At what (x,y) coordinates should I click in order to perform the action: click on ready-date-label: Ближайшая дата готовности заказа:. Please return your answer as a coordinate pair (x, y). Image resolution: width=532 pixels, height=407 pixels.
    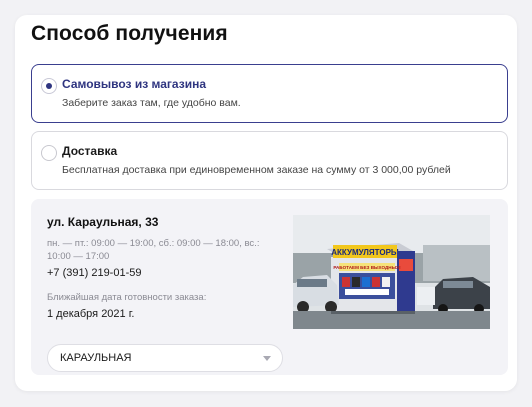
    Looking at the image, I should click on (127, 297).